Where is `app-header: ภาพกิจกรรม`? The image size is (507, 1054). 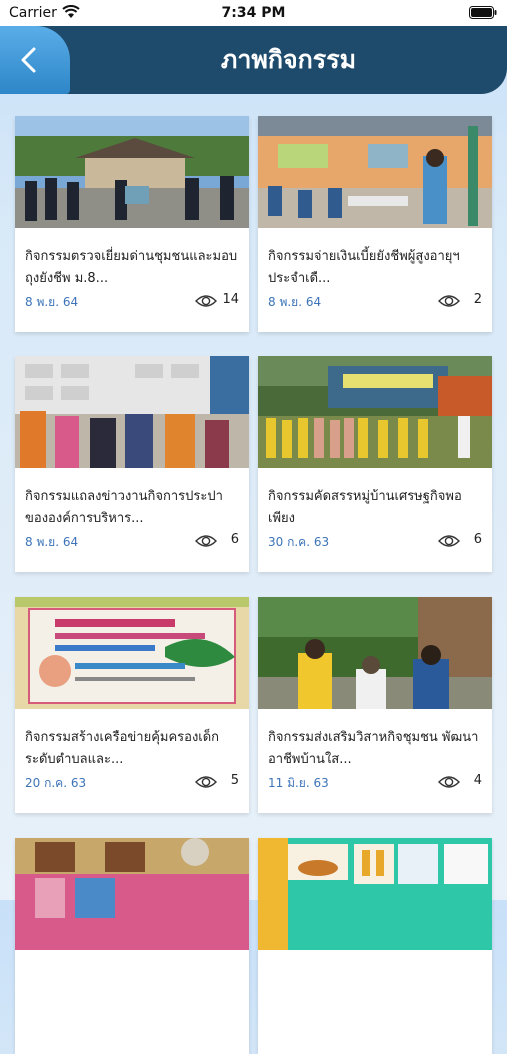 app-header: ภาพกิจกรรม is located at coordinates (253, 60).